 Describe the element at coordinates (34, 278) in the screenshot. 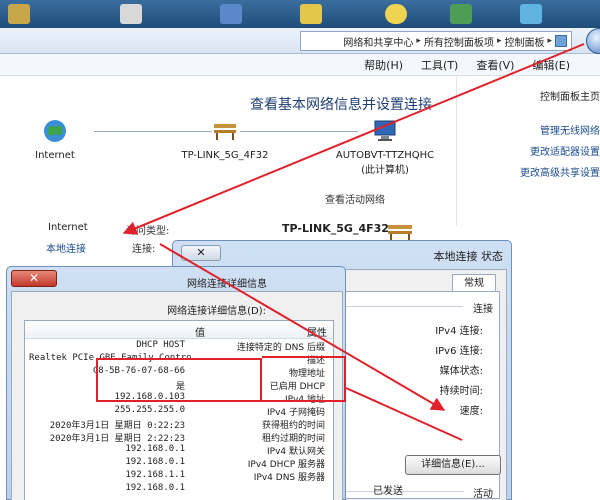

I see `close-icon: ✕` at that location.